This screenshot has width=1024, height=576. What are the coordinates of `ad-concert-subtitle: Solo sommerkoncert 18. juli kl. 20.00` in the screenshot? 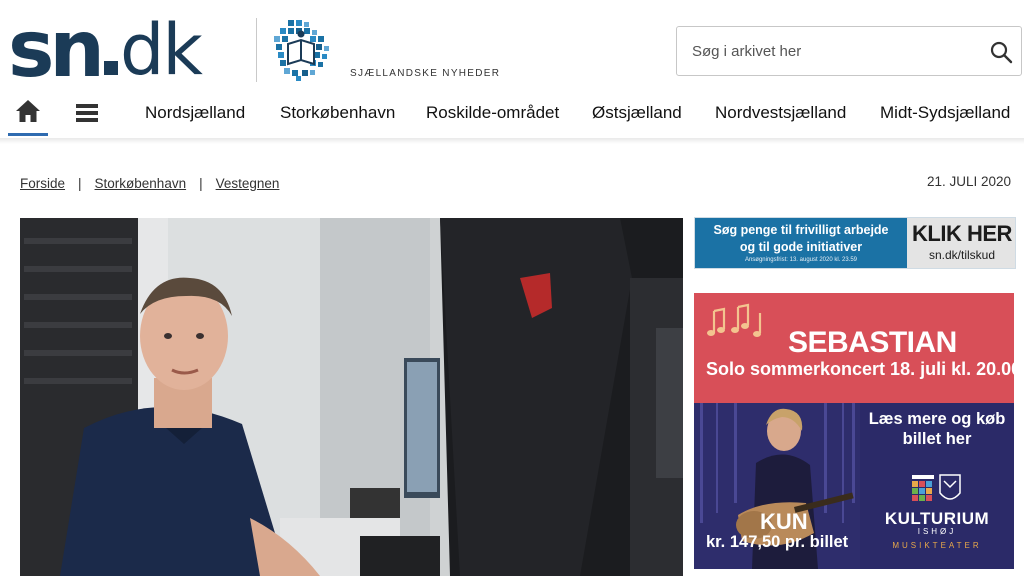 It's located at (860, 369).